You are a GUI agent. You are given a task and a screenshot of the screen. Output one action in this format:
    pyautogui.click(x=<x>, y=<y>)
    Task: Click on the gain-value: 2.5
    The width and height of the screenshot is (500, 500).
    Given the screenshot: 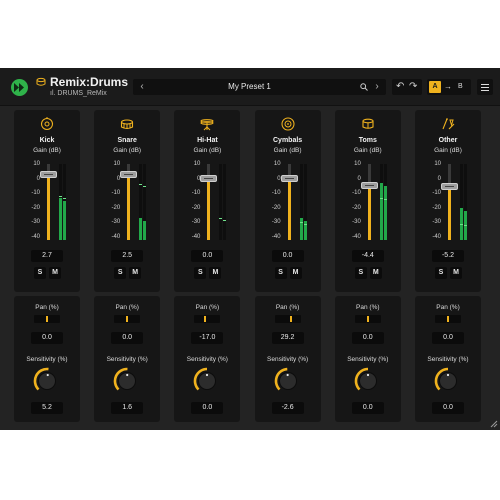 What is the action you would take?
    pyautogui.click(x=127, y=256)
    